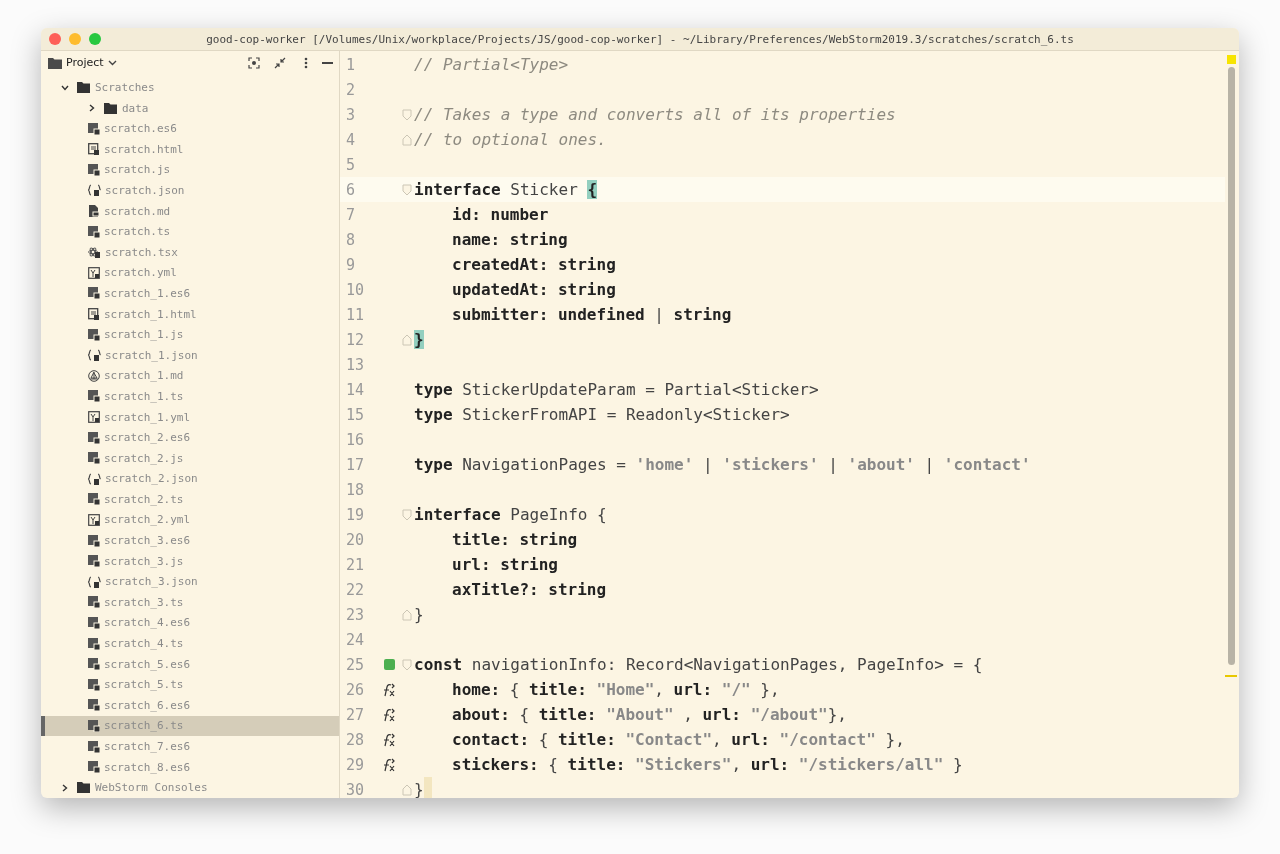 The height and width of the screenshot is (854, 1280). What do you see at coordinates (355, 464) in the screenshot?
I see `line-number: 17` at bounding box center [355, 464].